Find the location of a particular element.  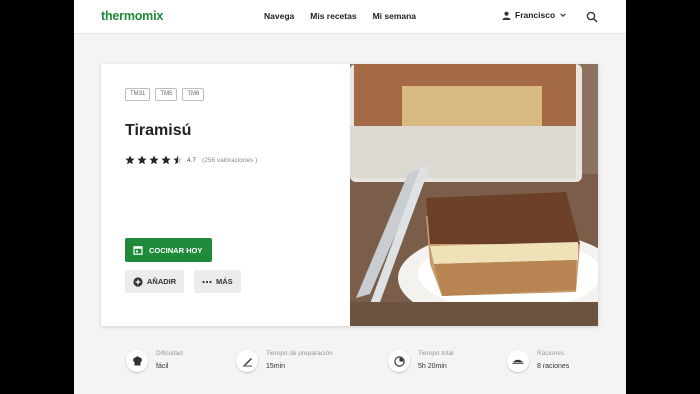

prep-time-value: 15min is located at coordinates (276, 366).